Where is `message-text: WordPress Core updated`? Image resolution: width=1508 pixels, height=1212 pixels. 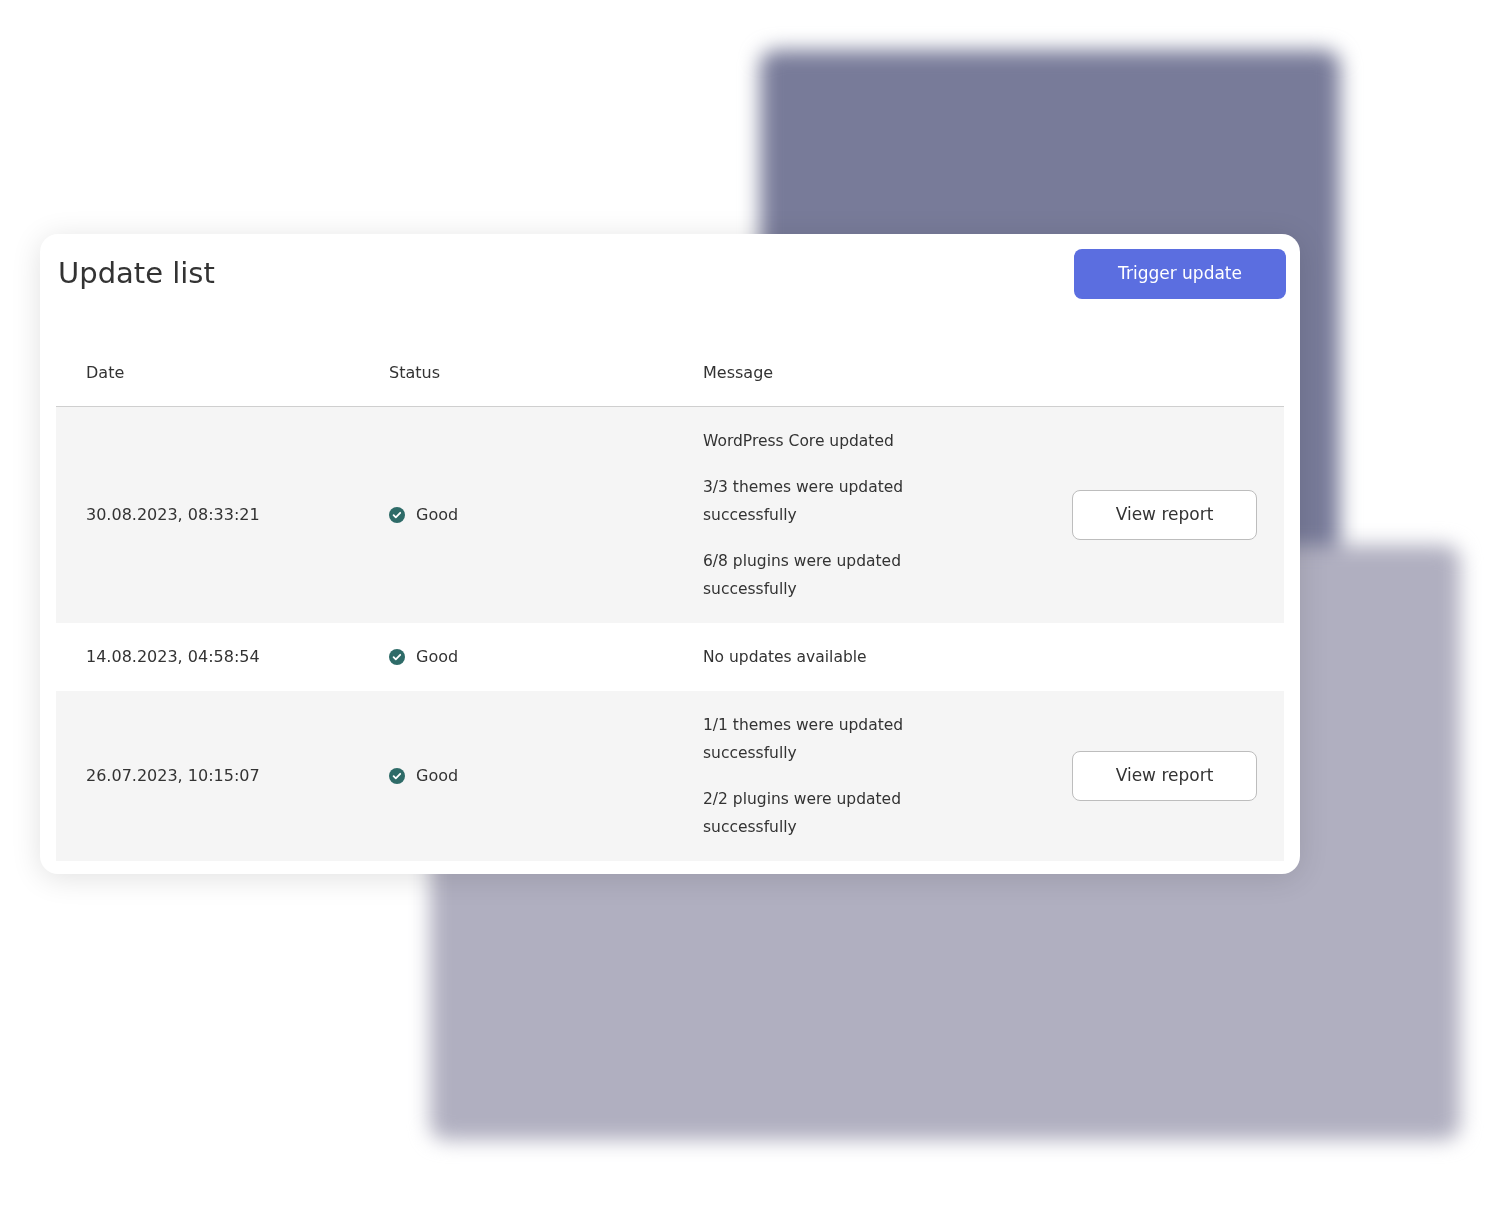
message-text: WordPress Core updated is located at coordinates (799, 441).